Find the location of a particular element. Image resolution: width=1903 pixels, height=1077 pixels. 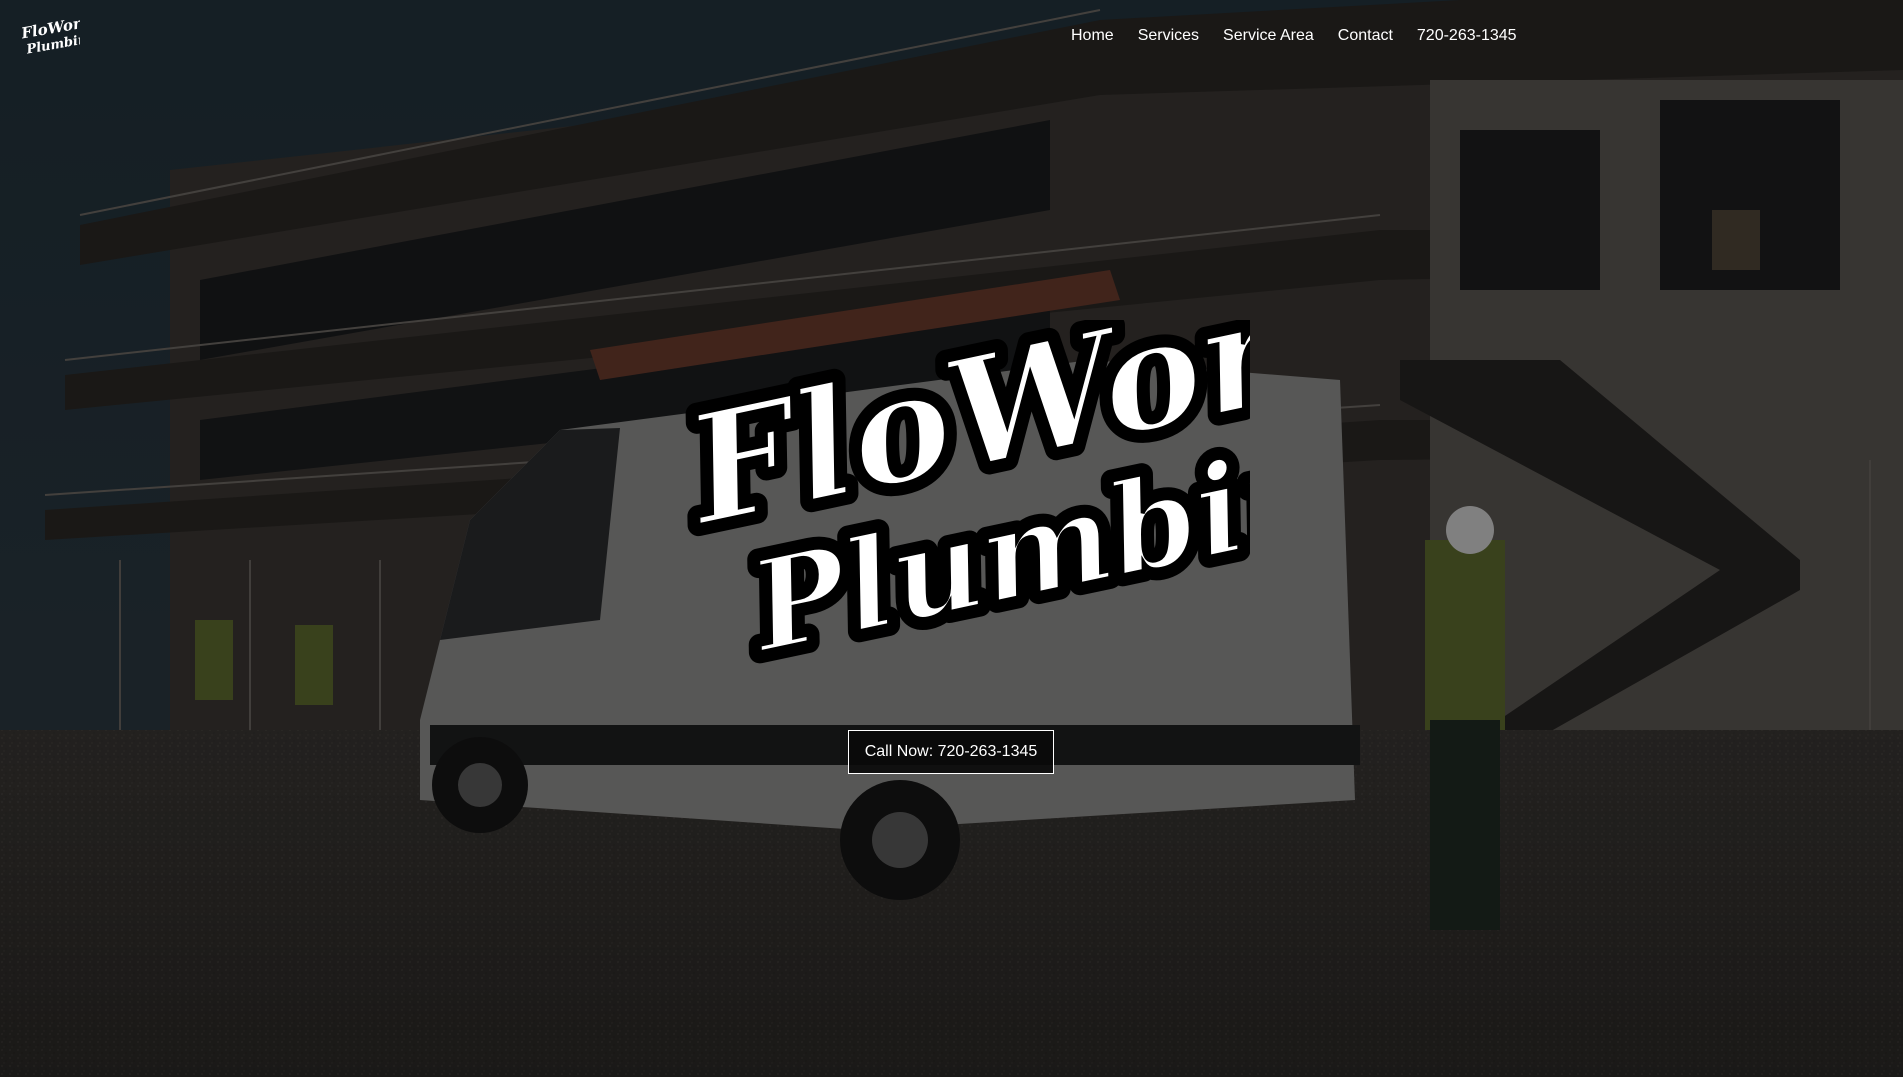

nav-link-home: Home is located at coordinates (1092, 36).